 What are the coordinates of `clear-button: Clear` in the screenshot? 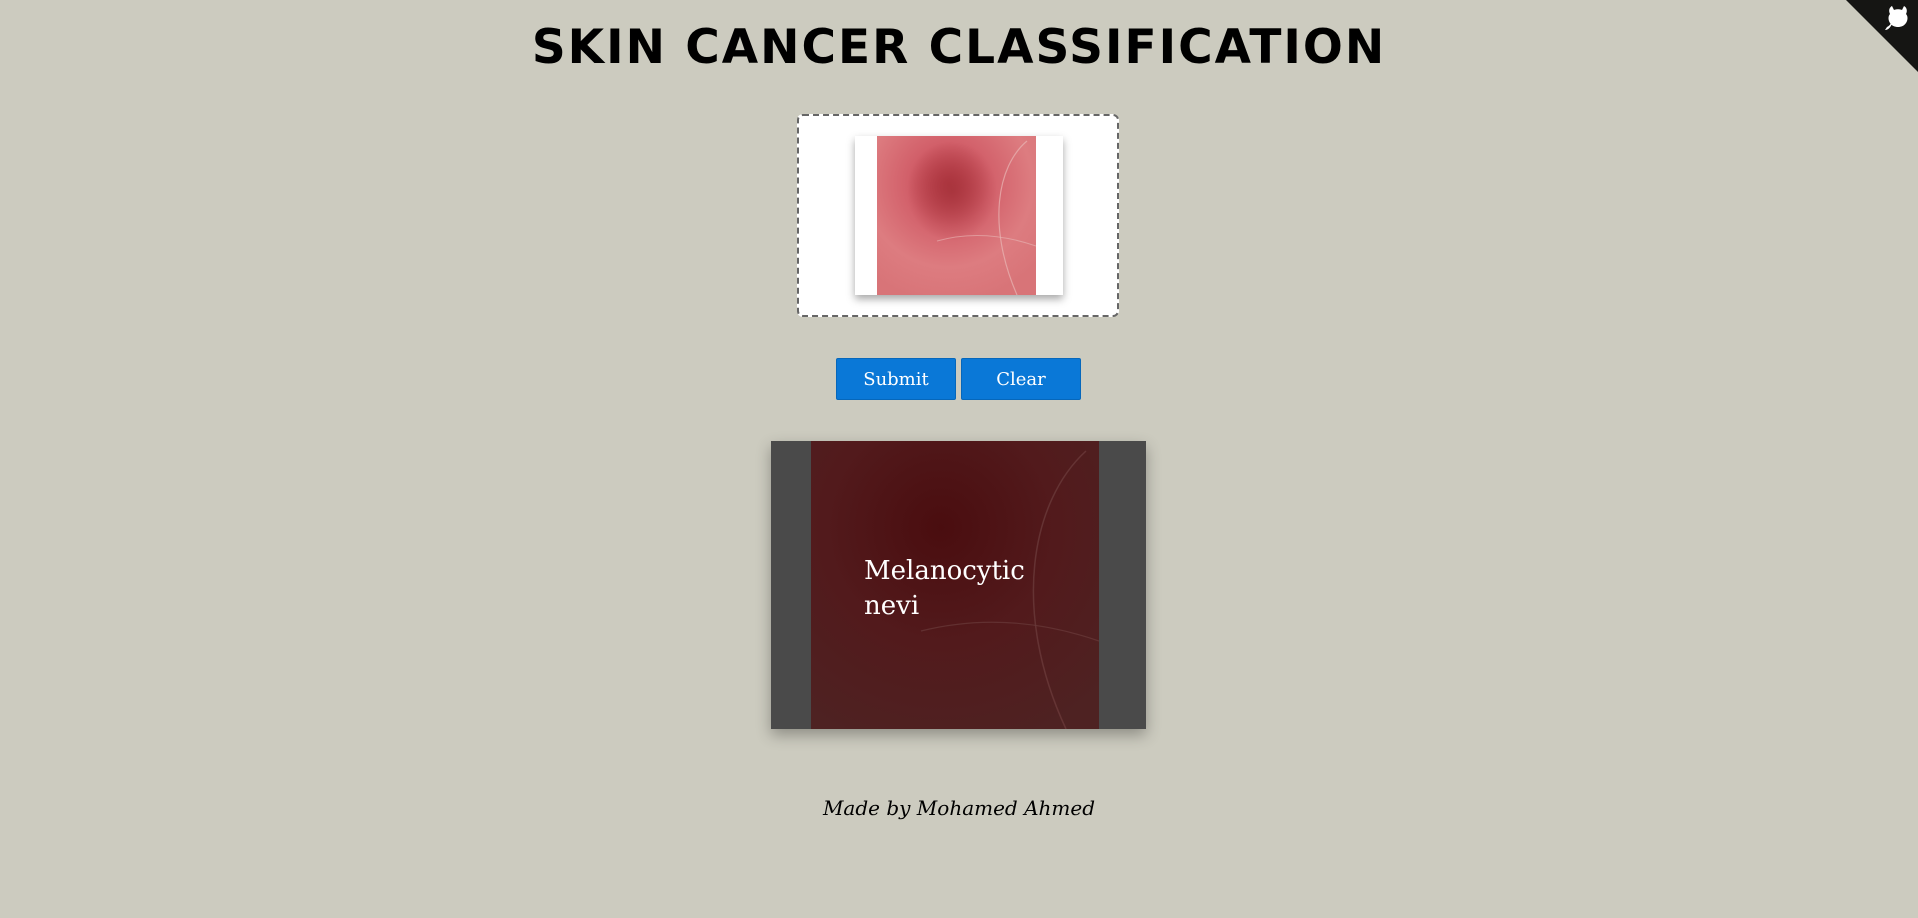 It's located at (1021, 379).